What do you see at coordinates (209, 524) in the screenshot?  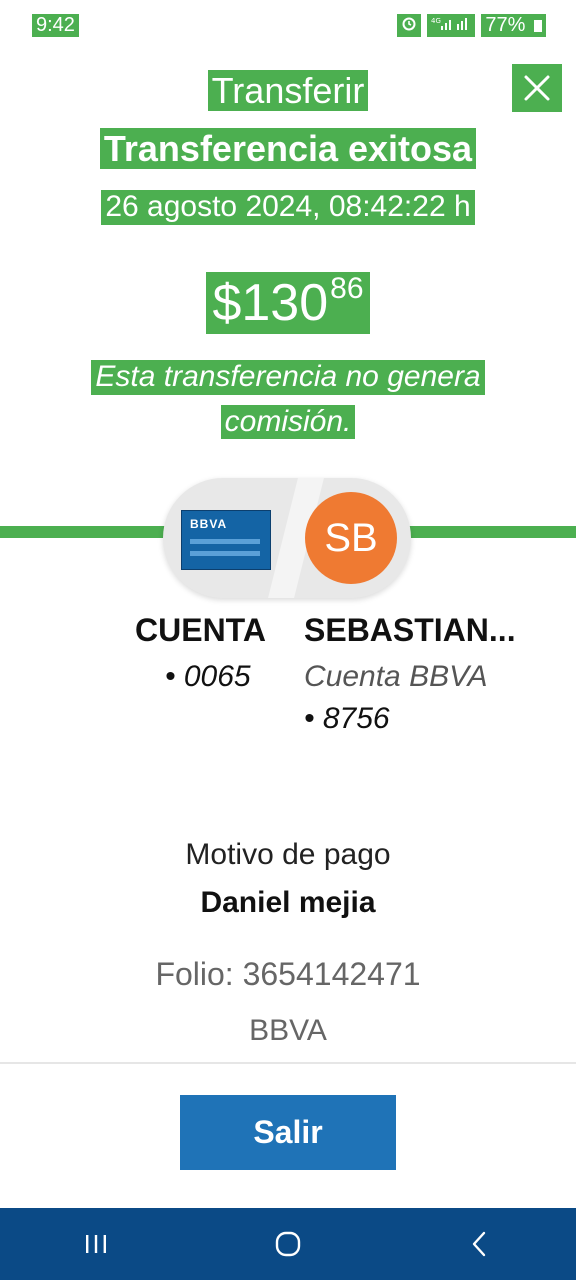 I see `card-logo: BBVA` at bounding box center [209, 524].